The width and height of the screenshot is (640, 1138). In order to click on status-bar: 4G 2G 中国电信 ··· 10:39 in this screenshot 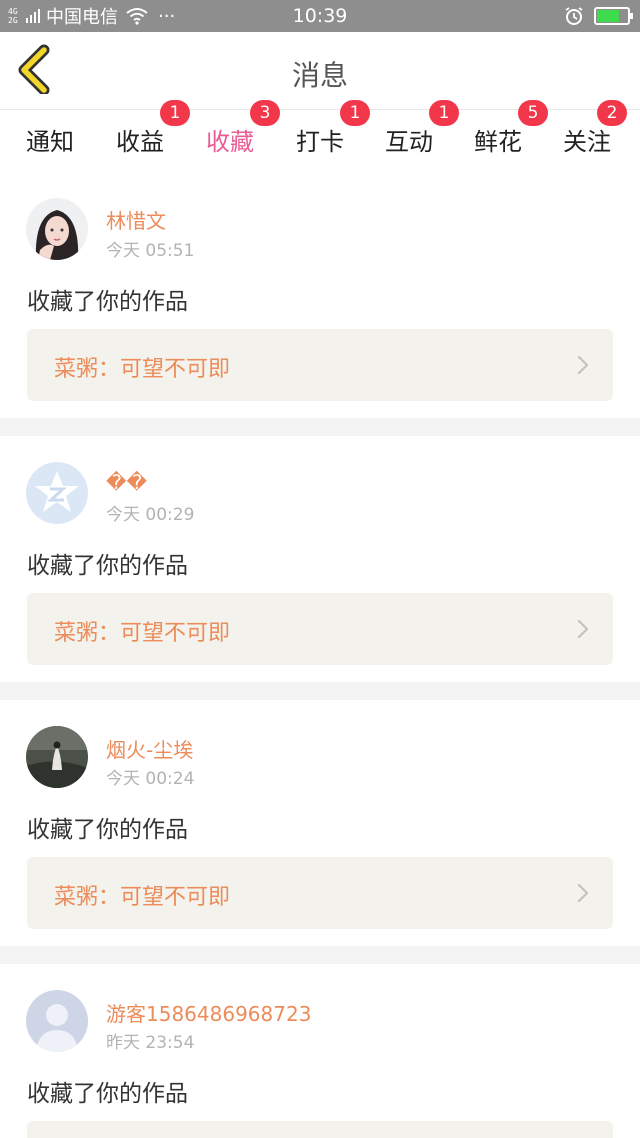, I will do `click(320, 16)`.